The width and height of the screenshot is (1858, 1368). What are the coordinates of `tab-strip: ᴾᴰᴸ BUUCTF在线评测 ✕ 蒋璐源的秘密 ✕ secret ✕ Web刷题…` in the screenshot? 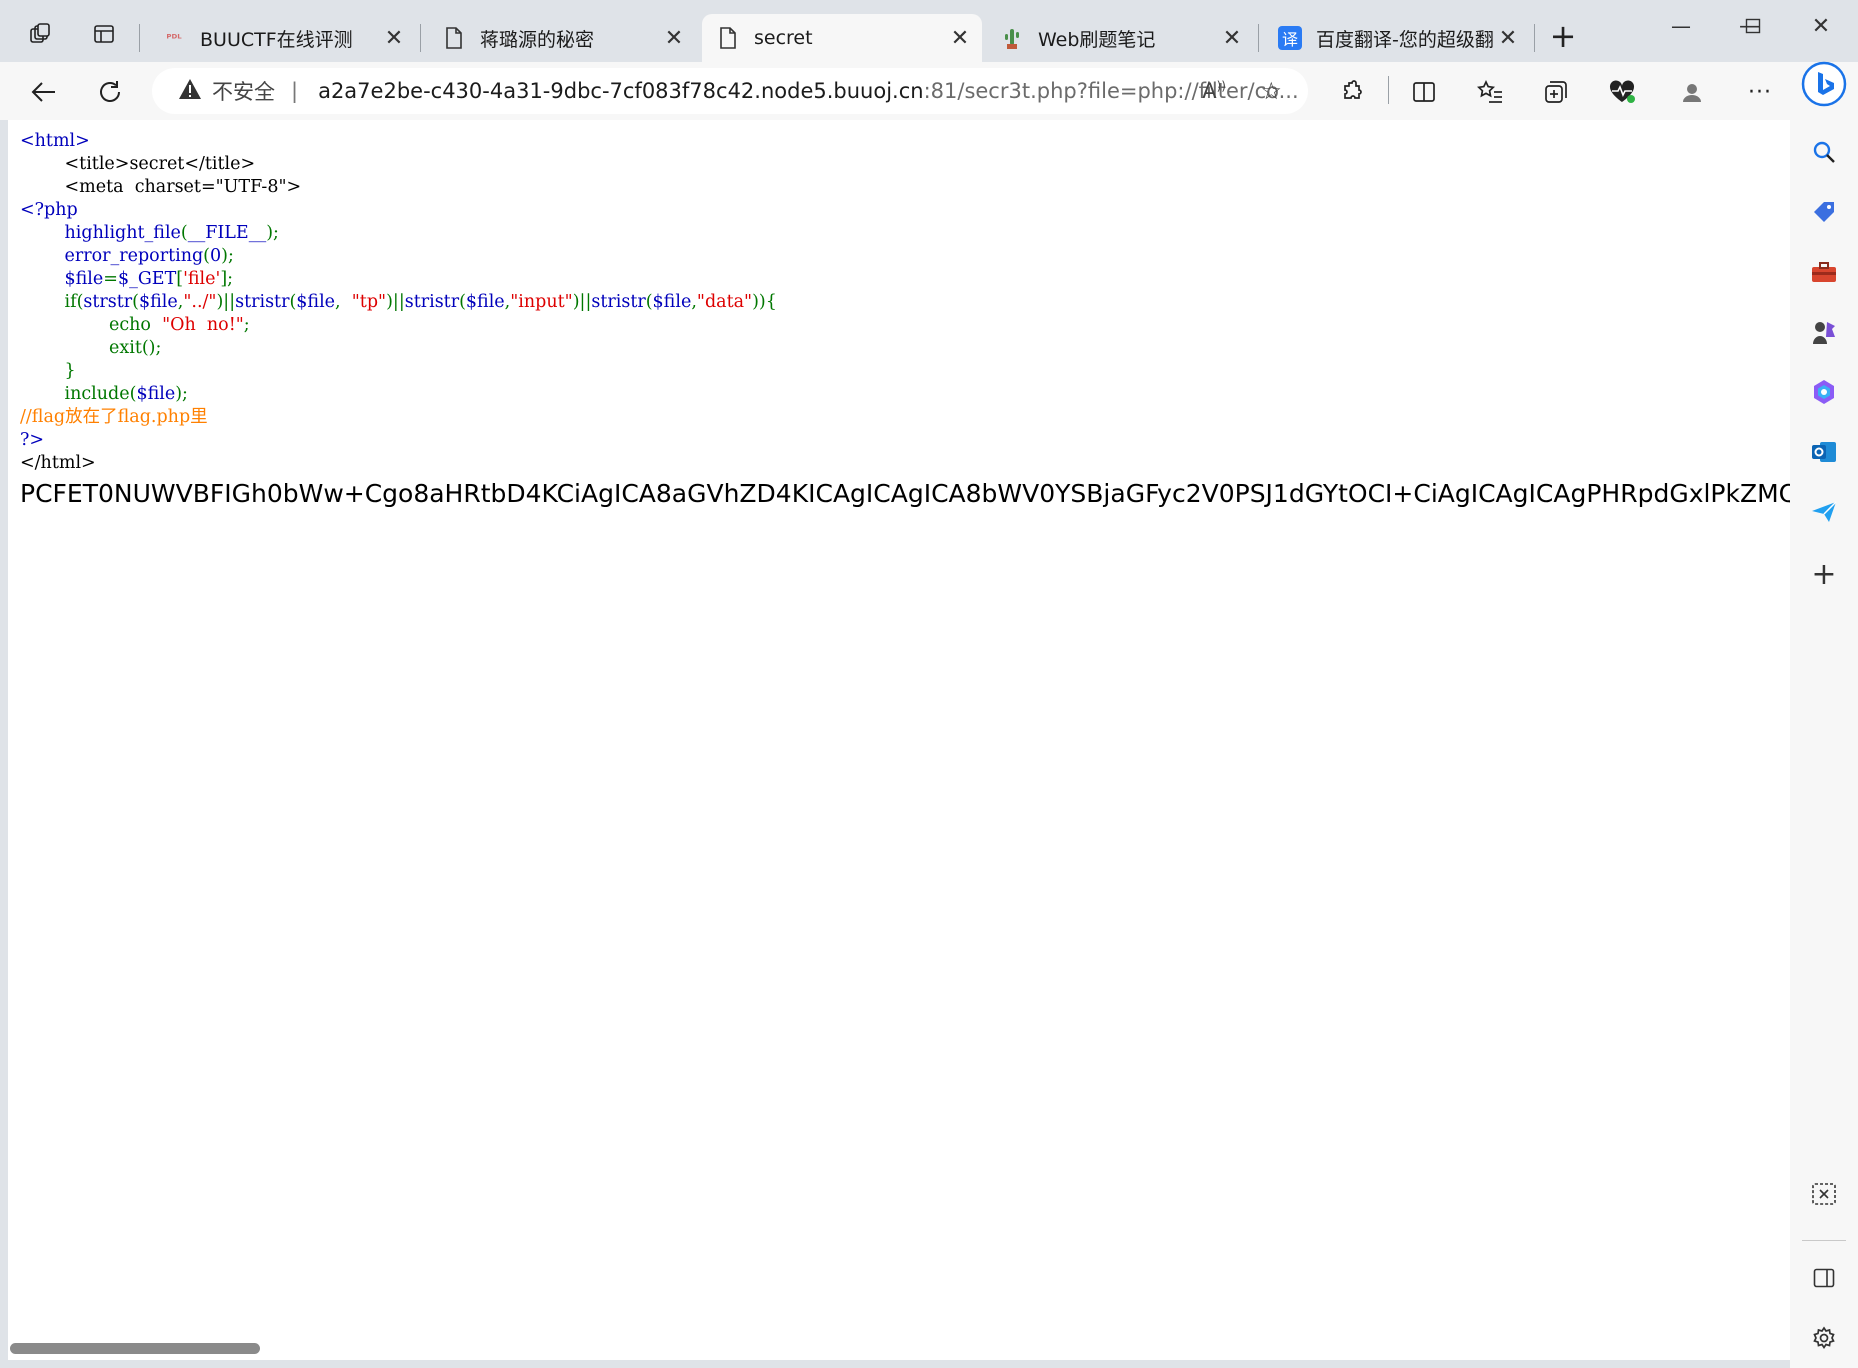 It's located at (929, 31).